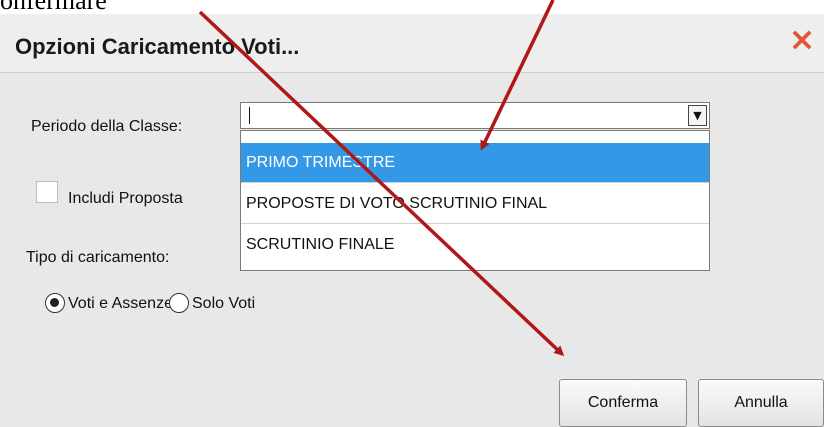 The height and width of the screenshot is (427, 824). Describe the element at coordinates (120, 303) in the screenshot. I see `radio-voti-e-assenze-label: Voti e Assenze` at that location.